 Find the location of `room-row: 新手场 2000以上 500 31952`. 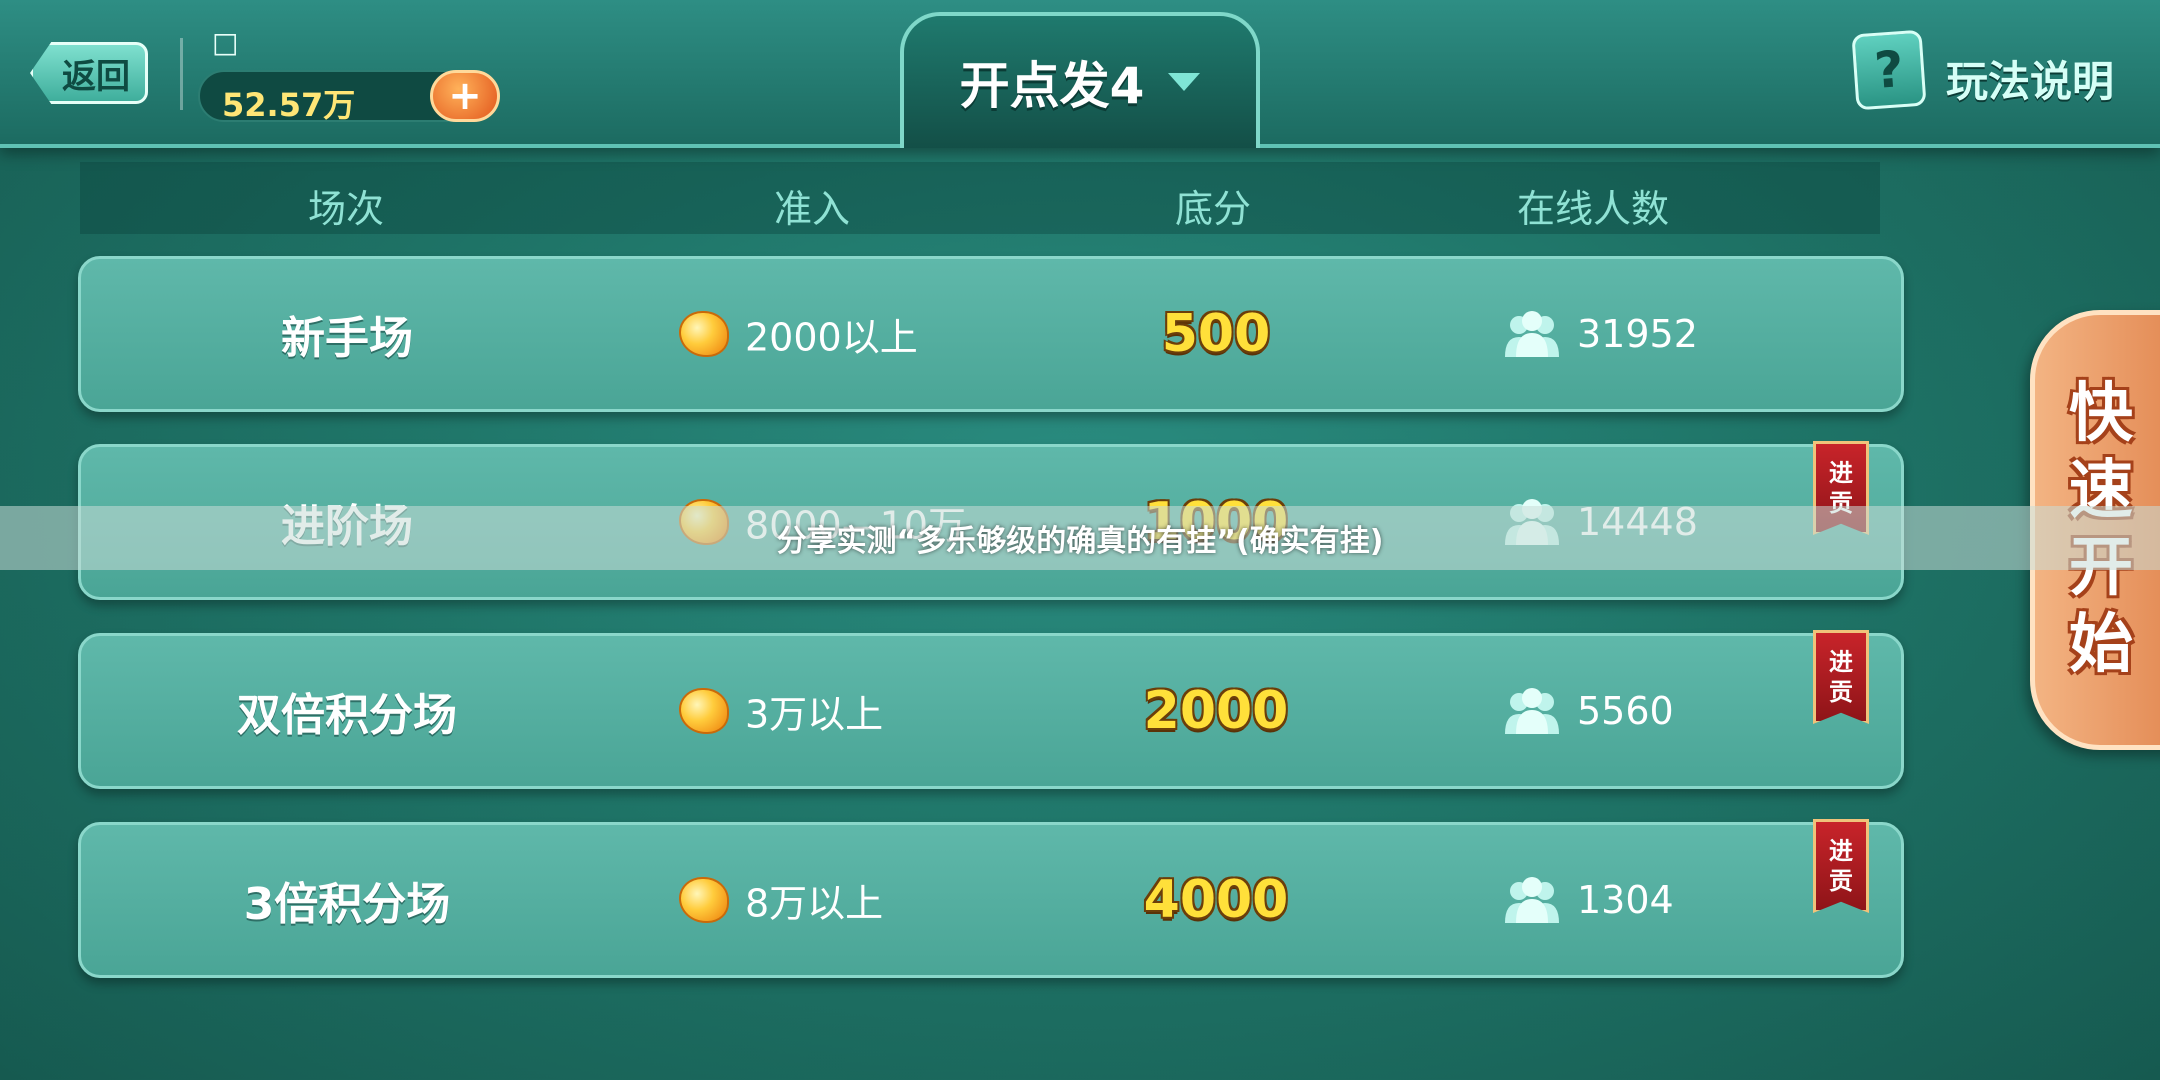

room-row: 新手场 2000以上 500 31952 is located at coordinates (991, 334).